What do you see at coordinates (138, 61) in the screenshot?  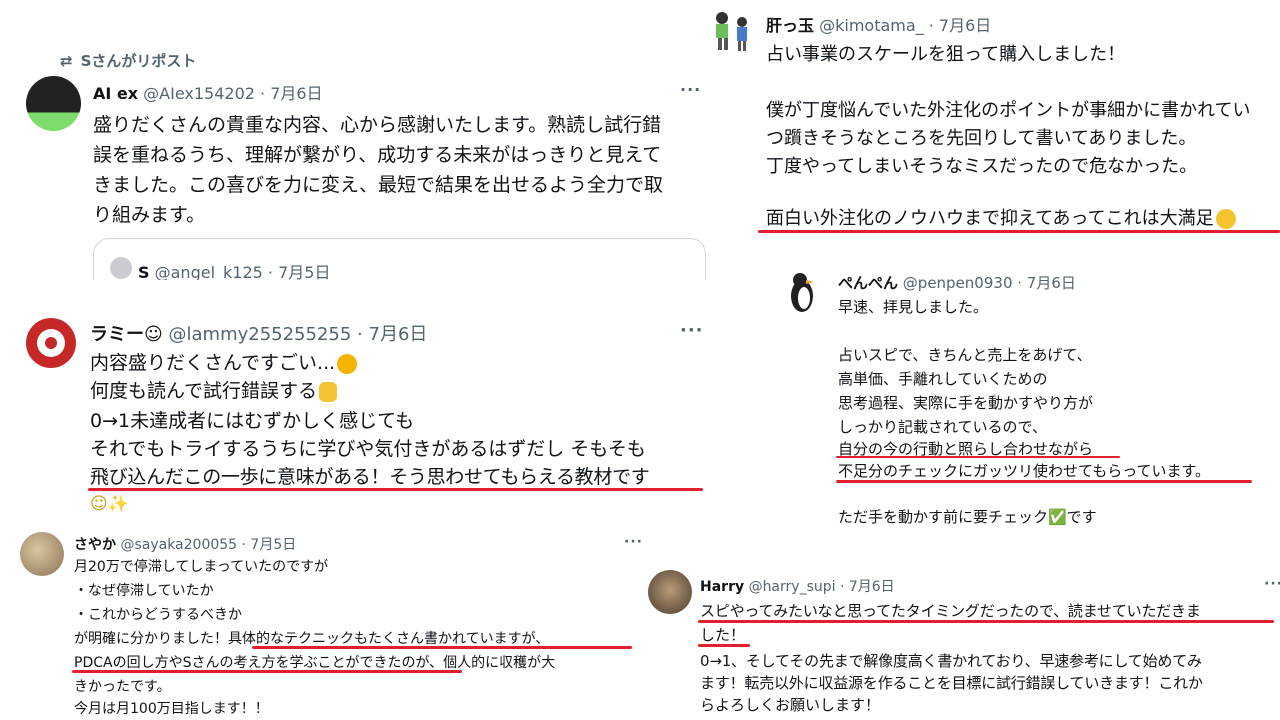 I see `repost-label: Sさんがリポスト` at bounding box center [138, 61].